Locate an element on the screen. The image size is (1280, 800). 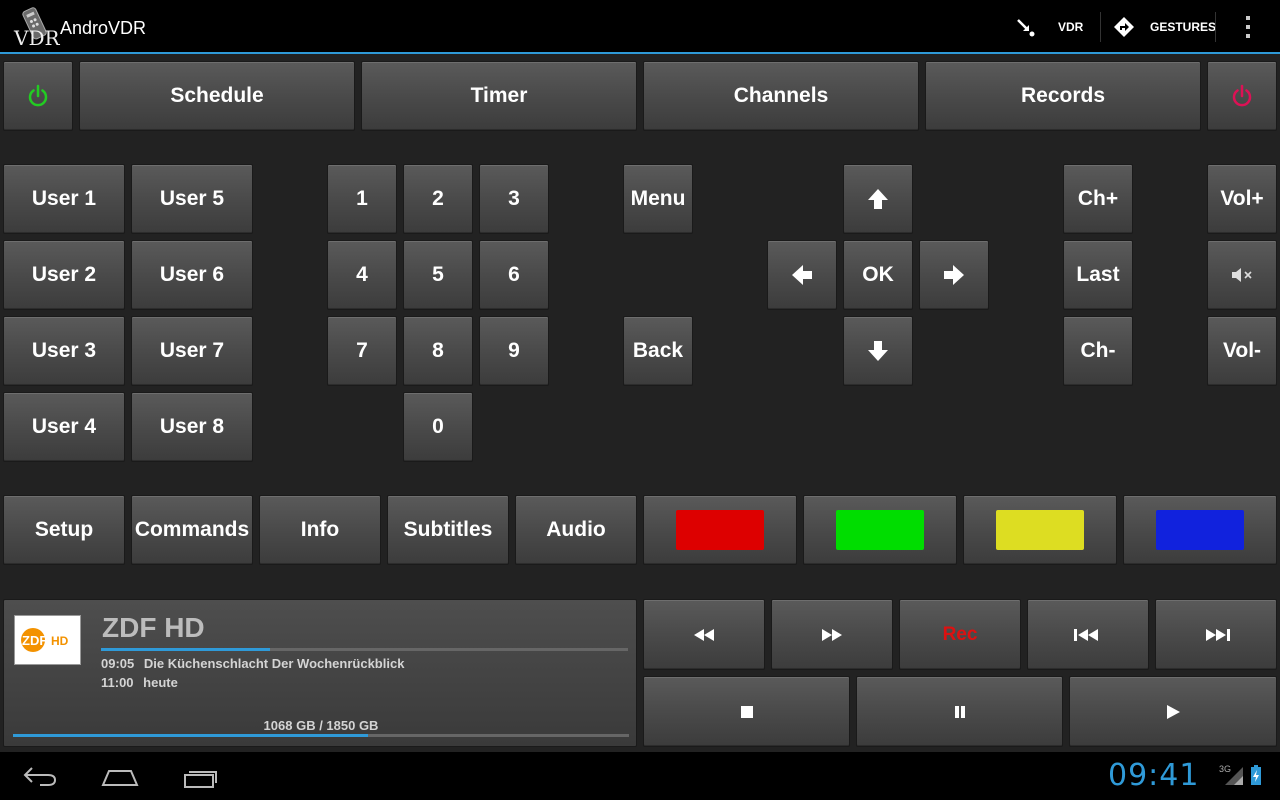
number-2-button: 2 is located at coordinates (438, 199).